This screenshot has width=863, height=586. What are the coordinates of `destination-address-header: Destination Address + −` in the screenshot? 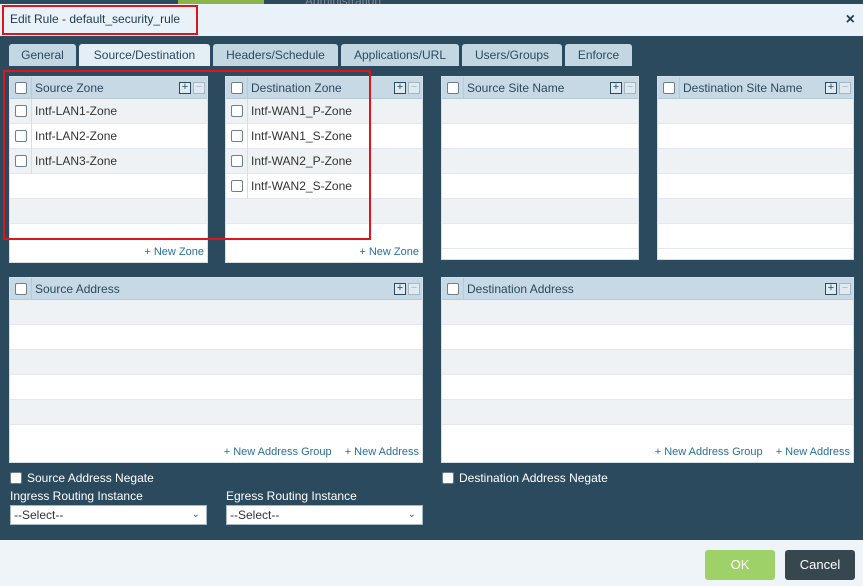 It's located at (647, 289).